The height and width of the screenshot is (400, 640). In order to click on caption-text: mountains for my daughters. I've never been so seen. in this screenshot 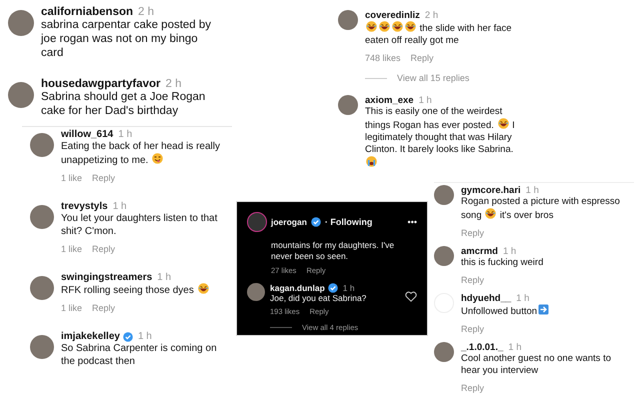, I will do `click(333, 251)`.